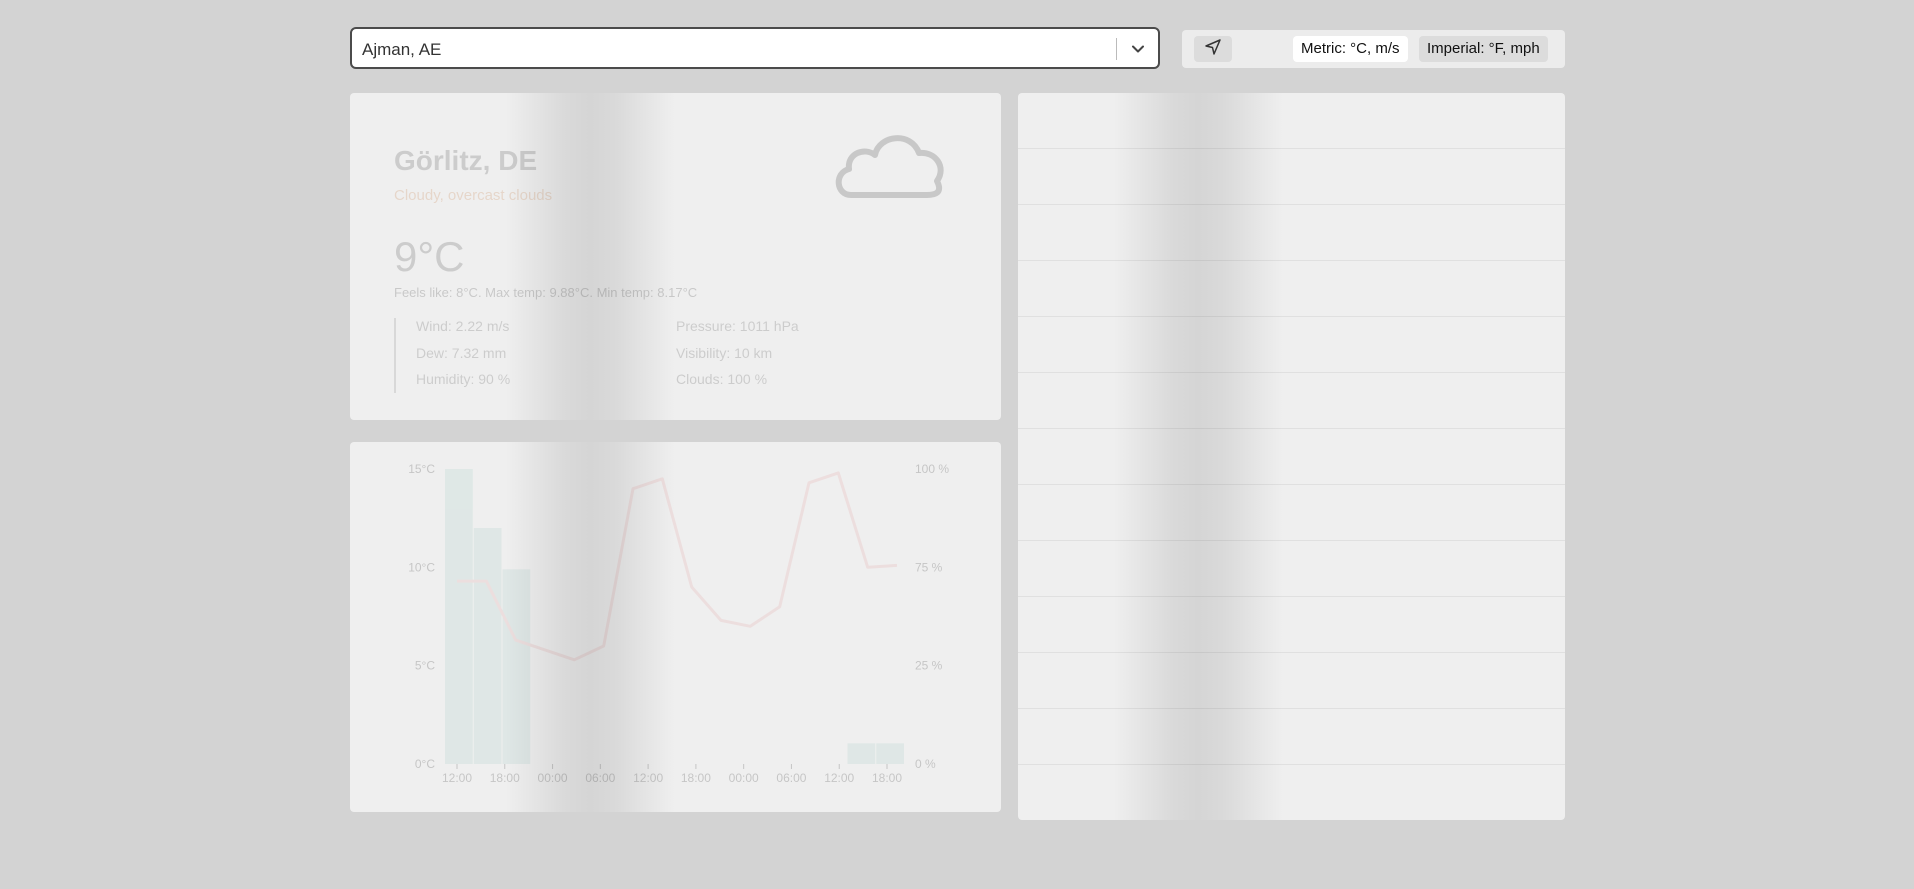 The image size is (1914, 889). I want to click on detail-dew: Dew: 7.32 mm, so click(461, 352).